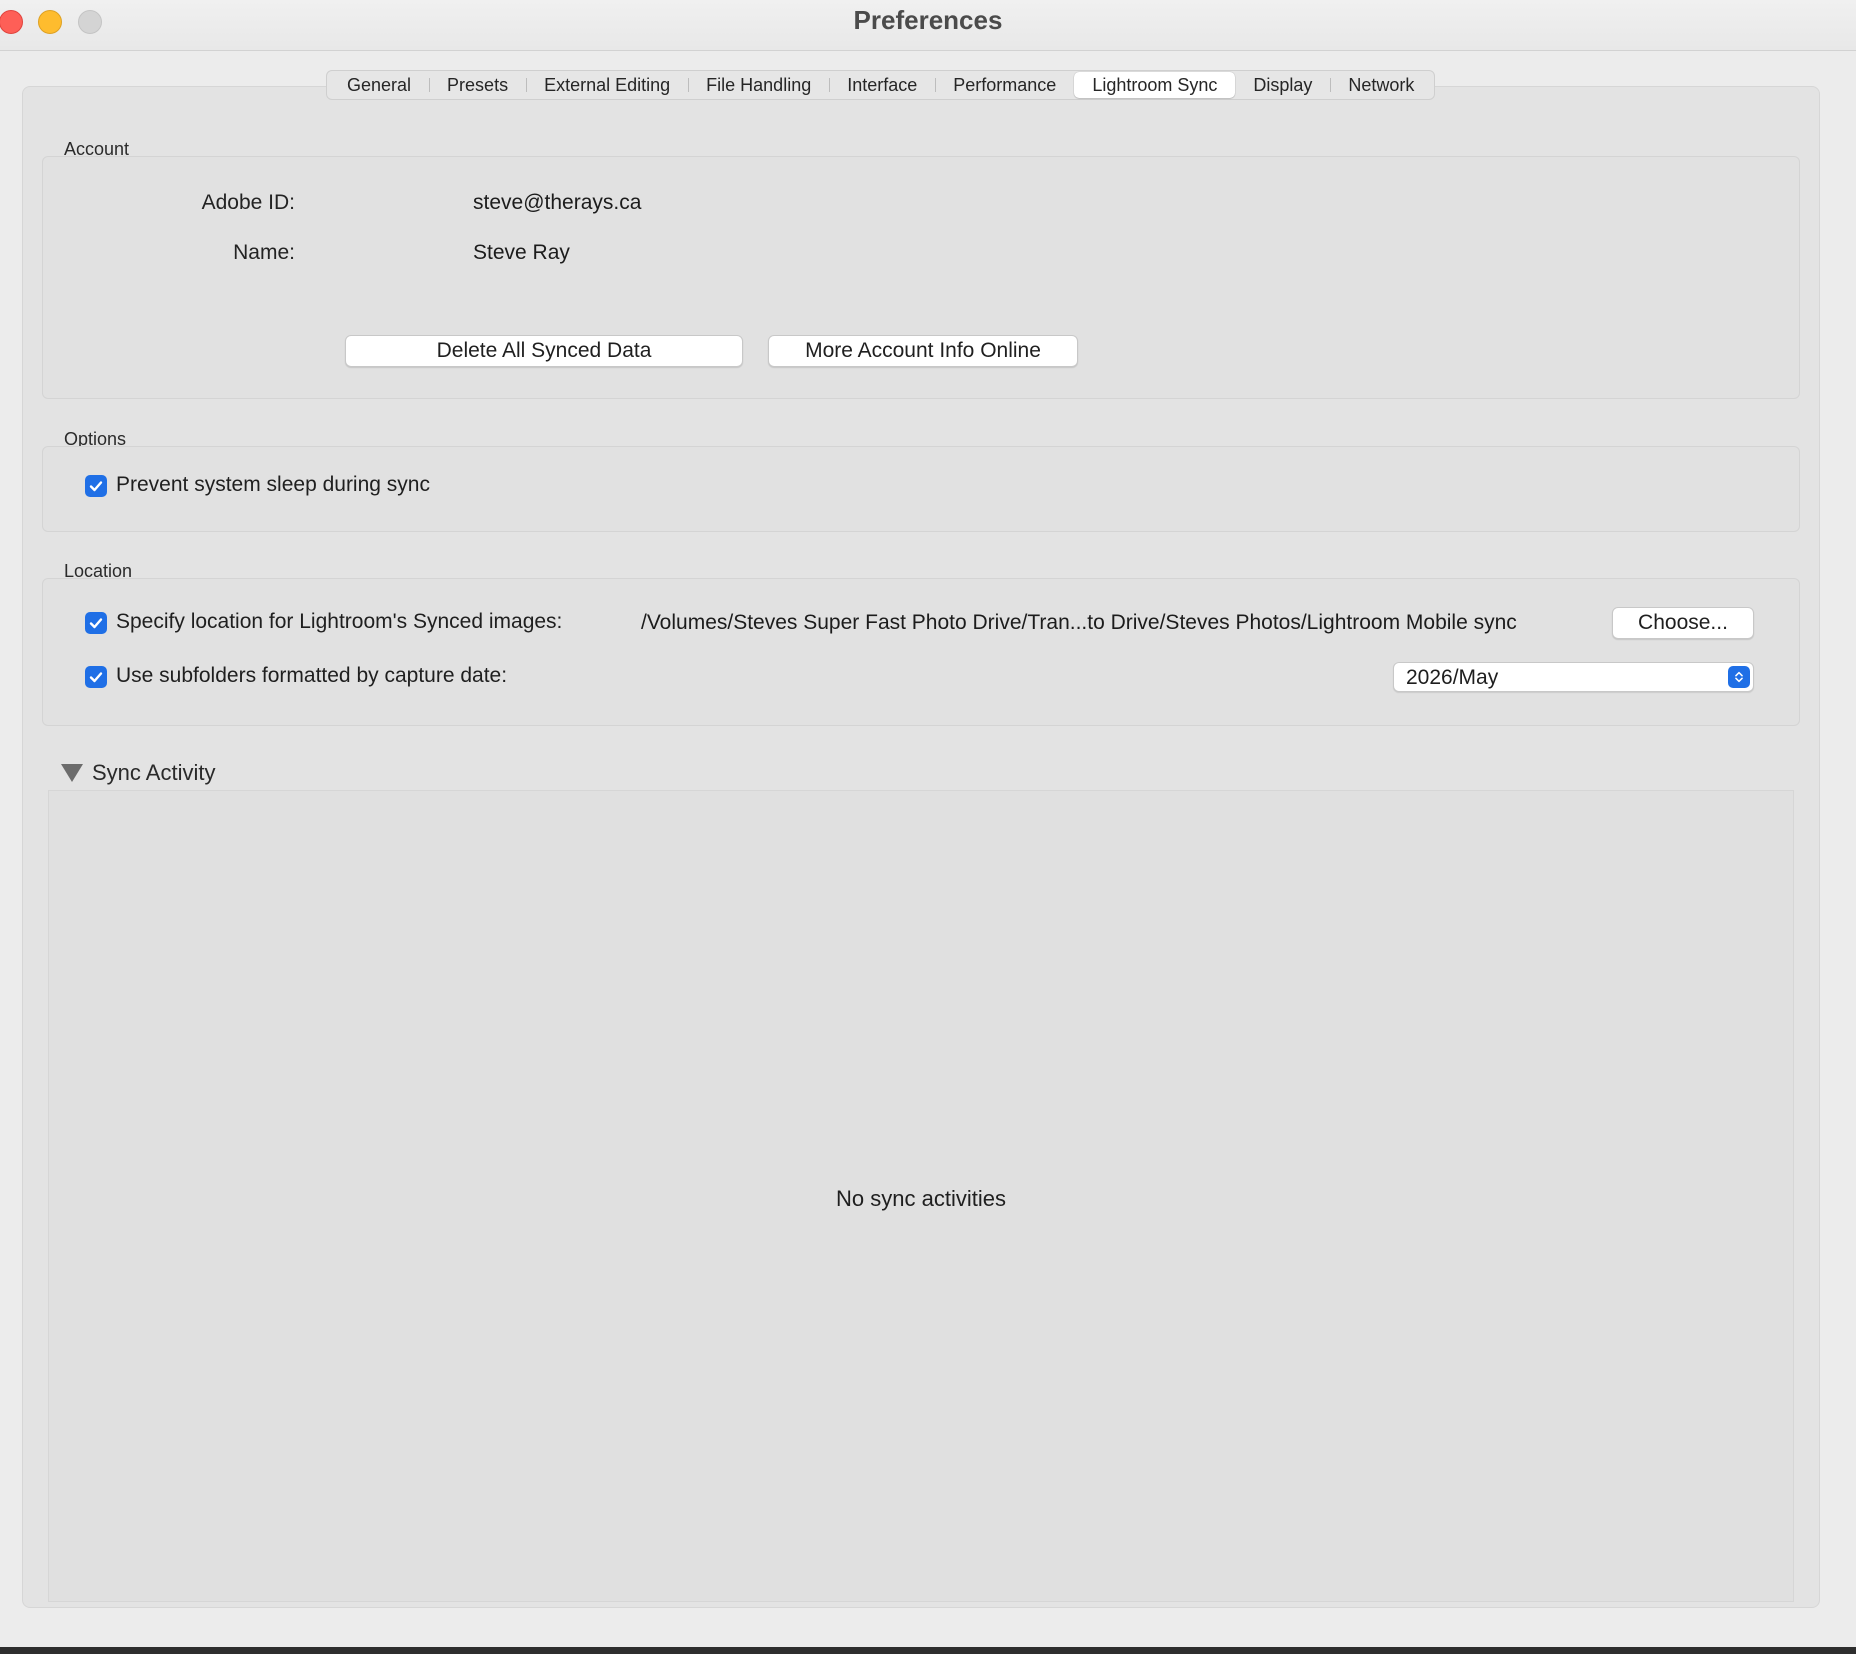 The width and height of the screenshot is (1856, 1654). What do you see at coordinates (153, 773) in the screenshot?
I see `sync-activity-title: Sync Activity` at bounding box center [153, 773].